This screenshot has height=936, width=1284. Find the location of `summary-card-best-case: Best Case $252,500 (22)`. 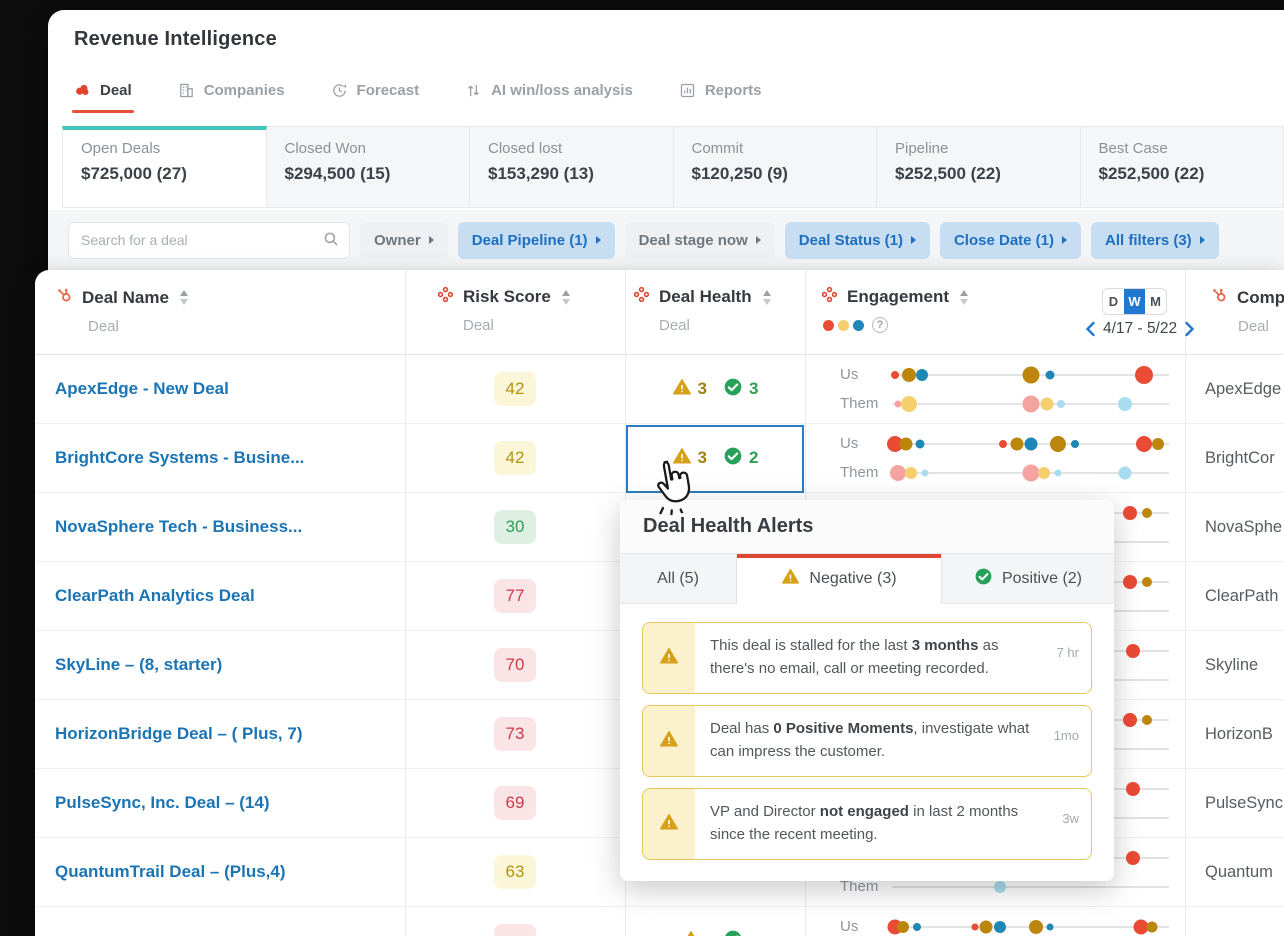

summary-card-best-case: Best Case $252,500 (22) is located at coordinates (1182, 167).